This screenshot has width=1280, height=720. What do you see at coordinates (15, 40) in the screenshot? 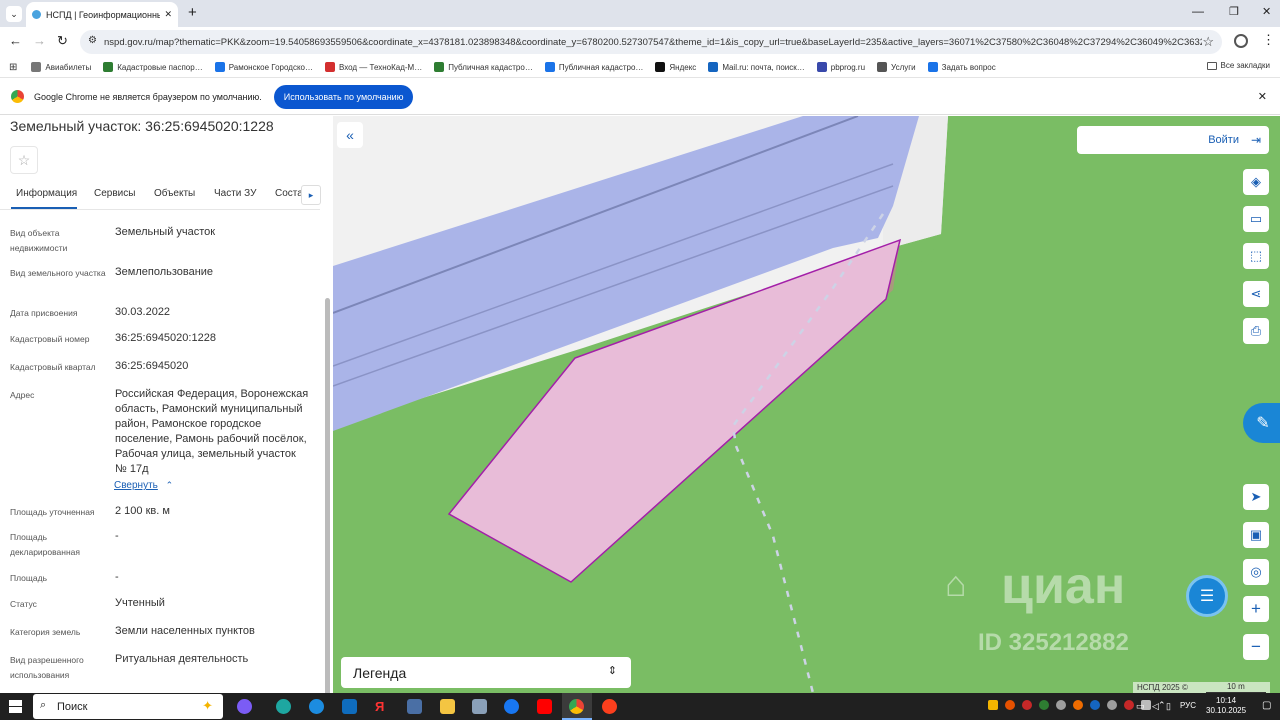
I see `back-icon: ←` at bounding box center [15, 40].